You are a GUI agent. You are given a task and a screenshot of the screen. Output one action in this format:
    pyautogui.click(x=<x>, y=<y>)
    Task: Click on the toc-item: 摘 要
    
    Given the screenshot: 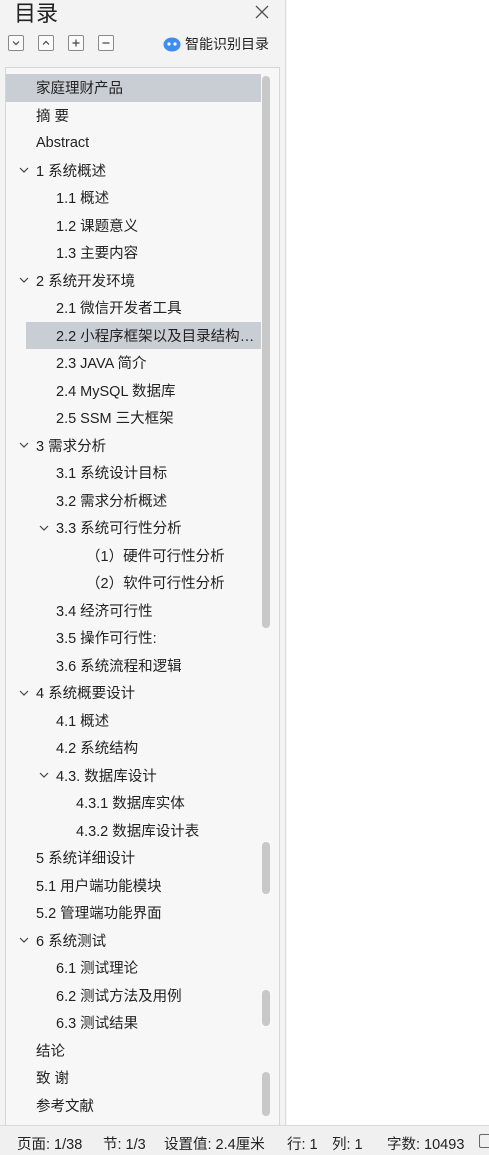 What is the action you would take?
    pyautogui.click(x=133, y=116)
    